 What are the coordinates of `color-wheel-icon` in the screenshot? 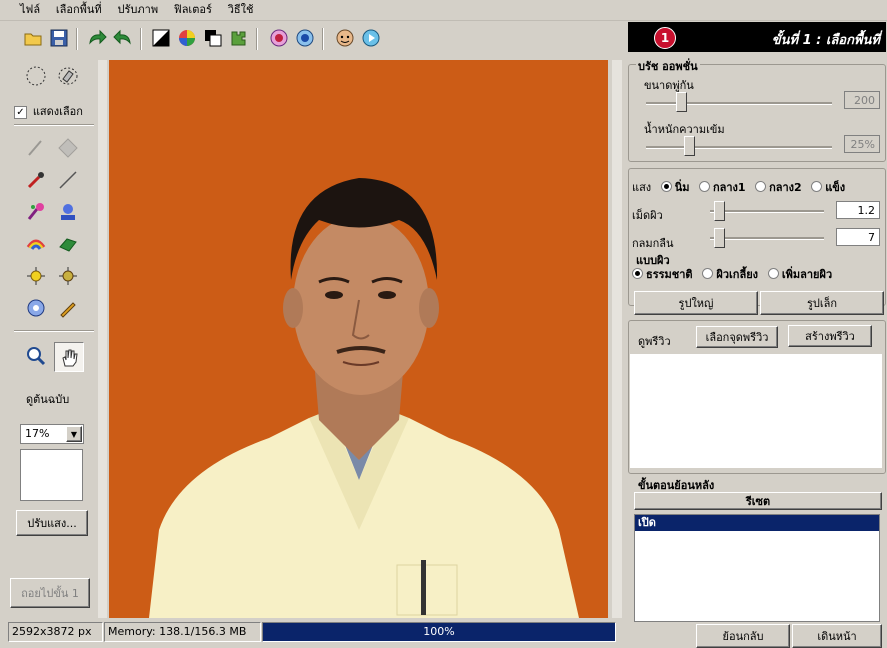 It's located at (187, 38).